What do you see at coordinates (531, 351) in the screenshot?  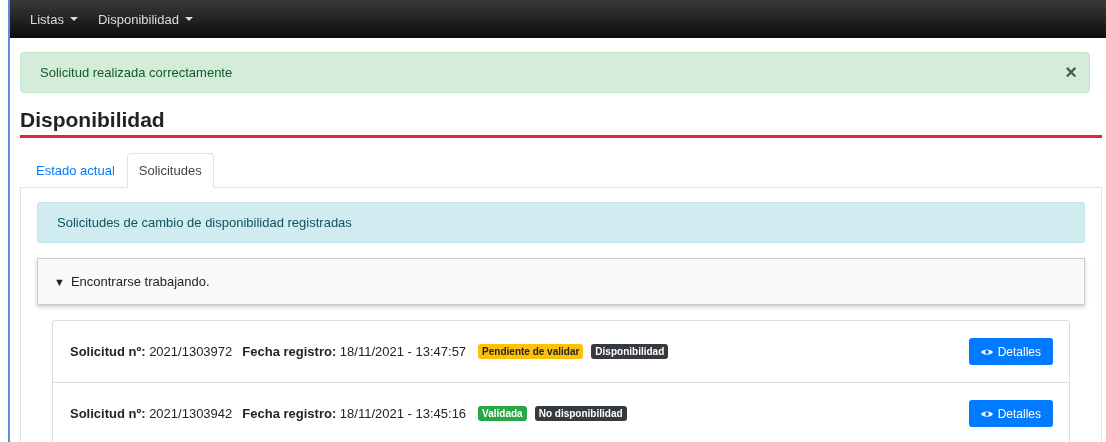 I see `status-badge: Pendiente de validar` at bounding box center [531, 351].